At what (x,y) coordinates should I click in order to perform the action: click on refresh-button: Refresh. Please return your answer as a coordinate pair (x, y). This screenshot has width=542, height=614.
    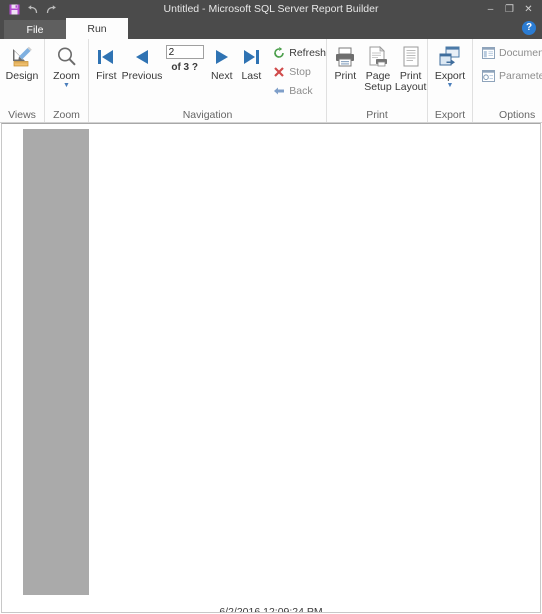
    Looking at the image, I should click on (298, 52).